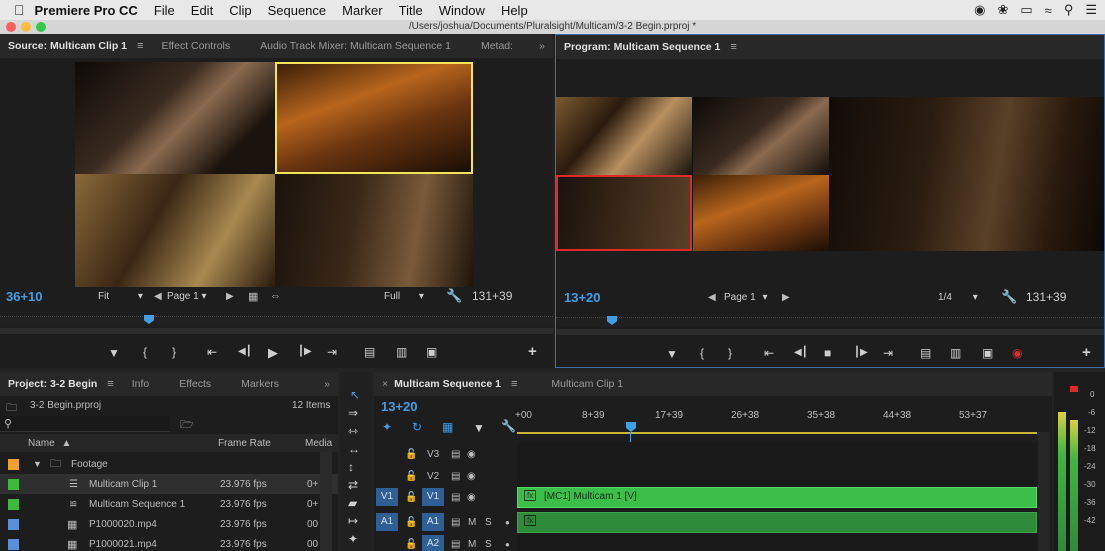 This screenshot has height=551, width=1105. Describe the element at coordinates (776, 422) in the screenshot. I see `timeline-ruler: +00 8+39 17+39 26+38 35+38 44+38 53+37` at that location.